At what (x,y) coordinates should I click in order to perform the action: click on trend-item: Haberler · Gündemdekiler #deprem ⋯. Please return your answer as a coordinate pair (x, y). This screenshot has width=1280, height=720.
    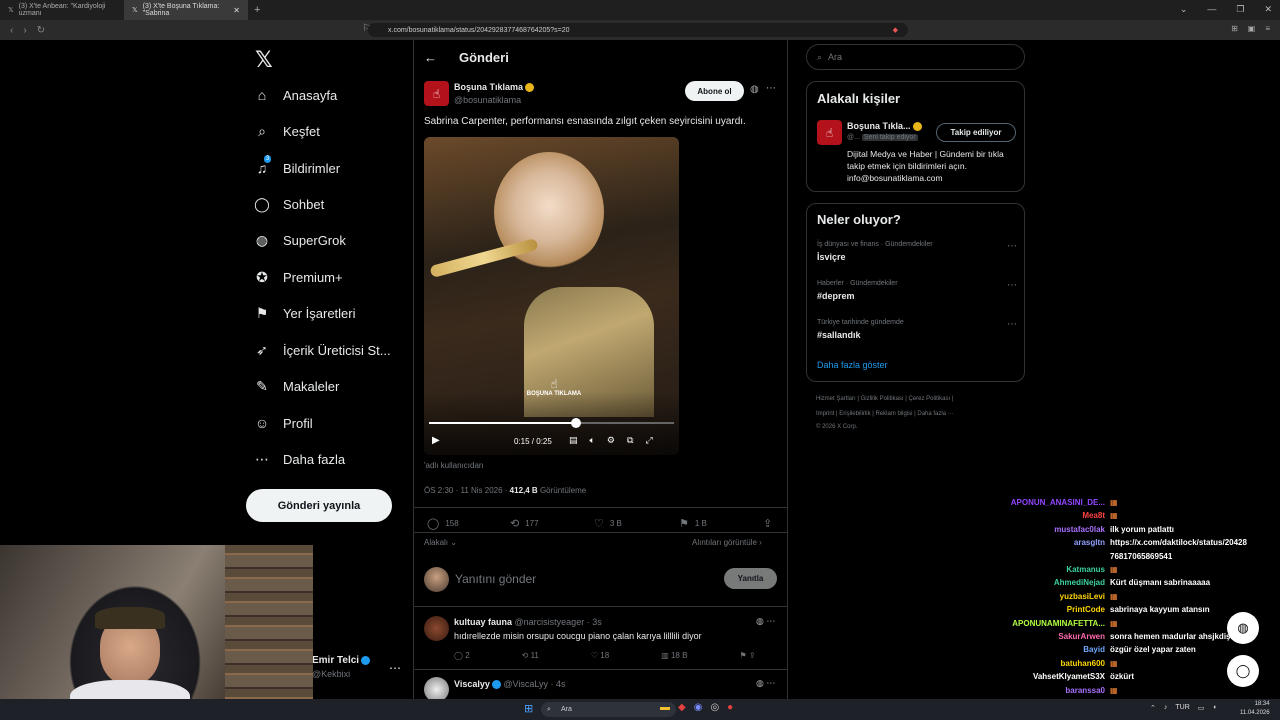
    Looking at the image, I should click on (917, 290).